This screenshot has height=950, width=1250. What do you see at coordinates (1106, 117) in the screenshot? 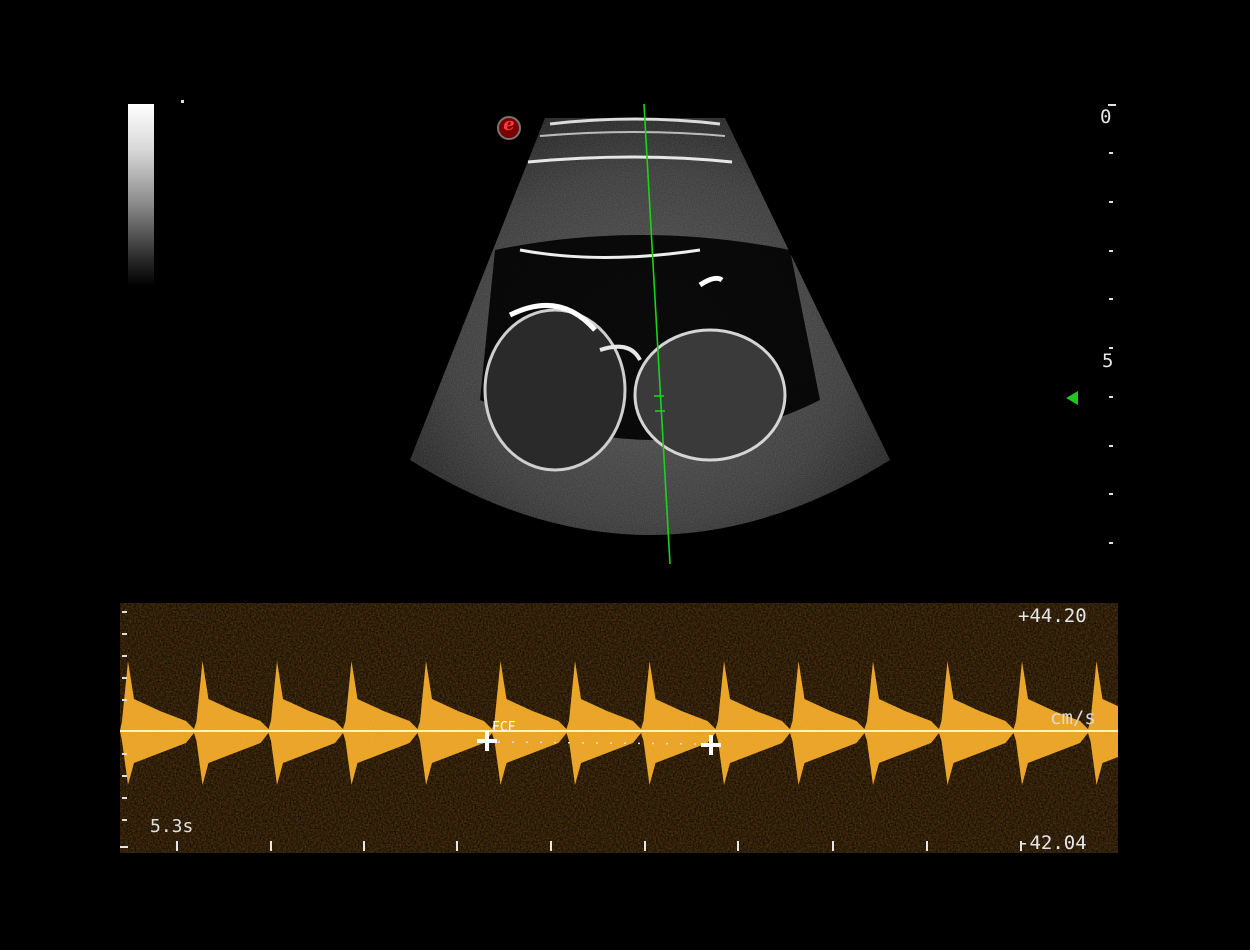
I see `depth-label-top: 0` at bounding box center [1106, 117].